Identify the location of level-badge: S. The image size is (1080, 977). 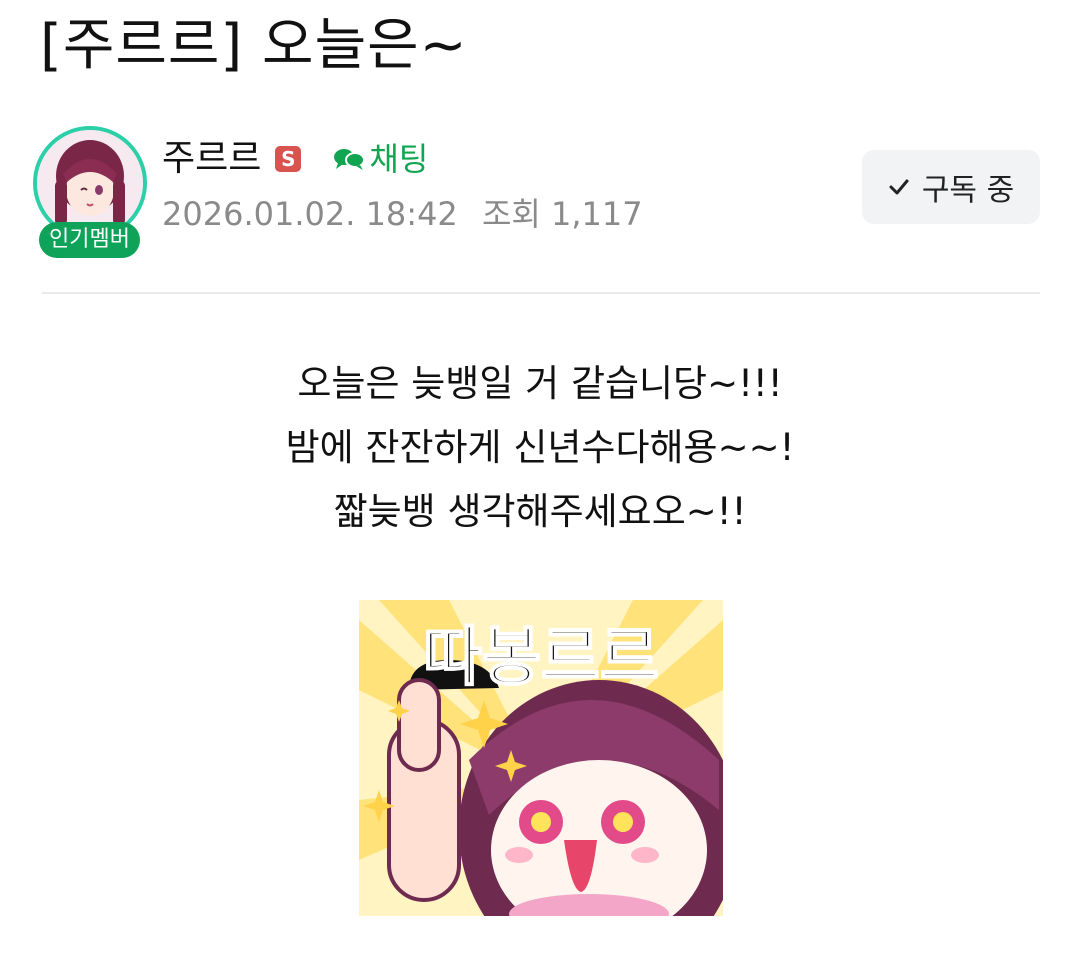
(288, 159).